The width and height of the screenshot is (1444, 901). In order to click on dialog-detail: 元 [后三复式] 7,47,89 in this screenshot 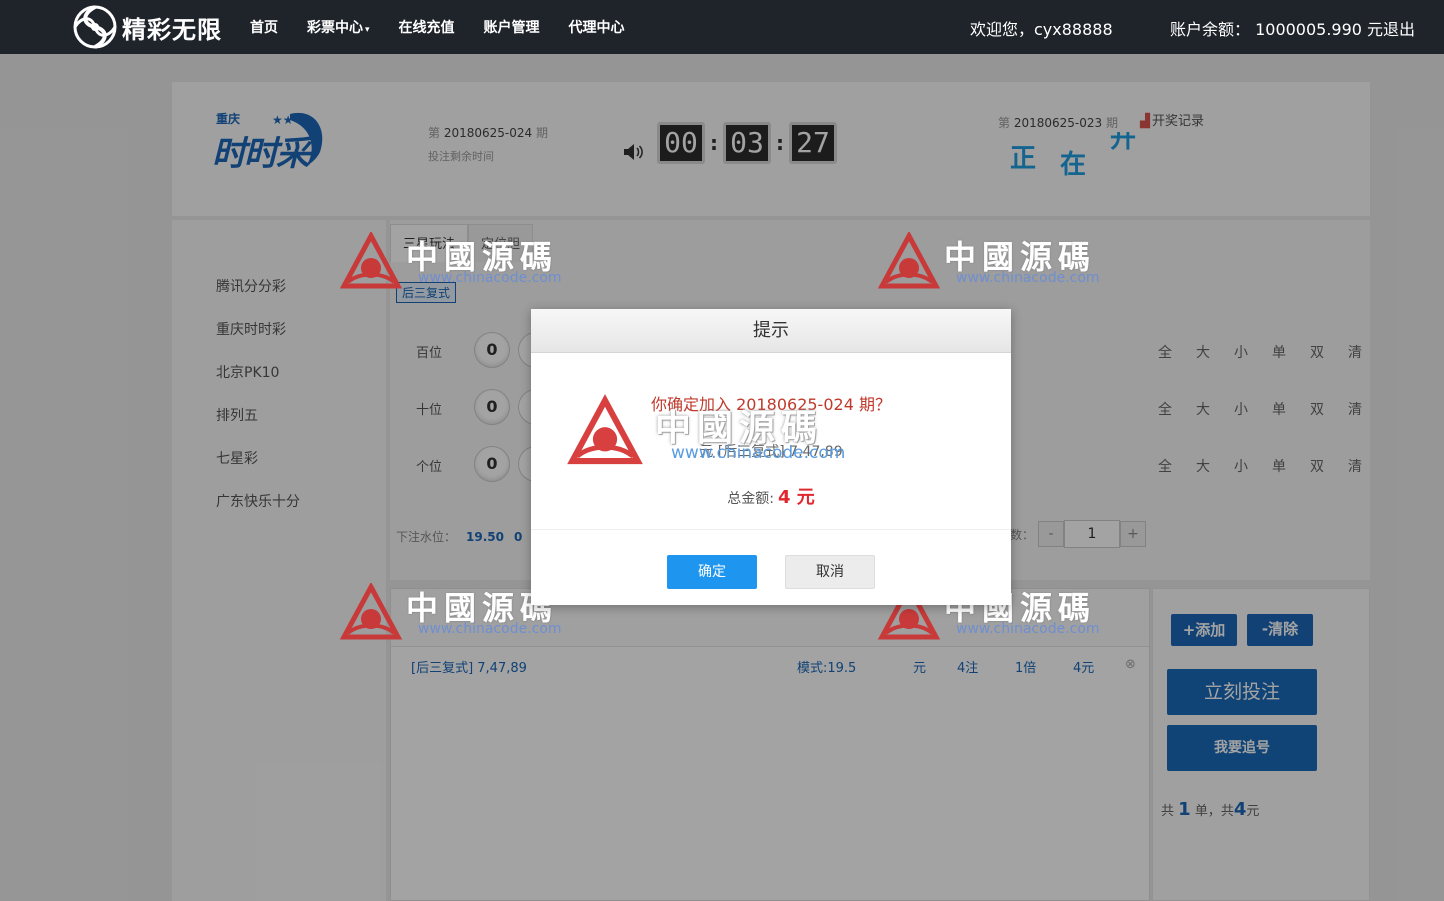, I will do `click(771, 452)`.